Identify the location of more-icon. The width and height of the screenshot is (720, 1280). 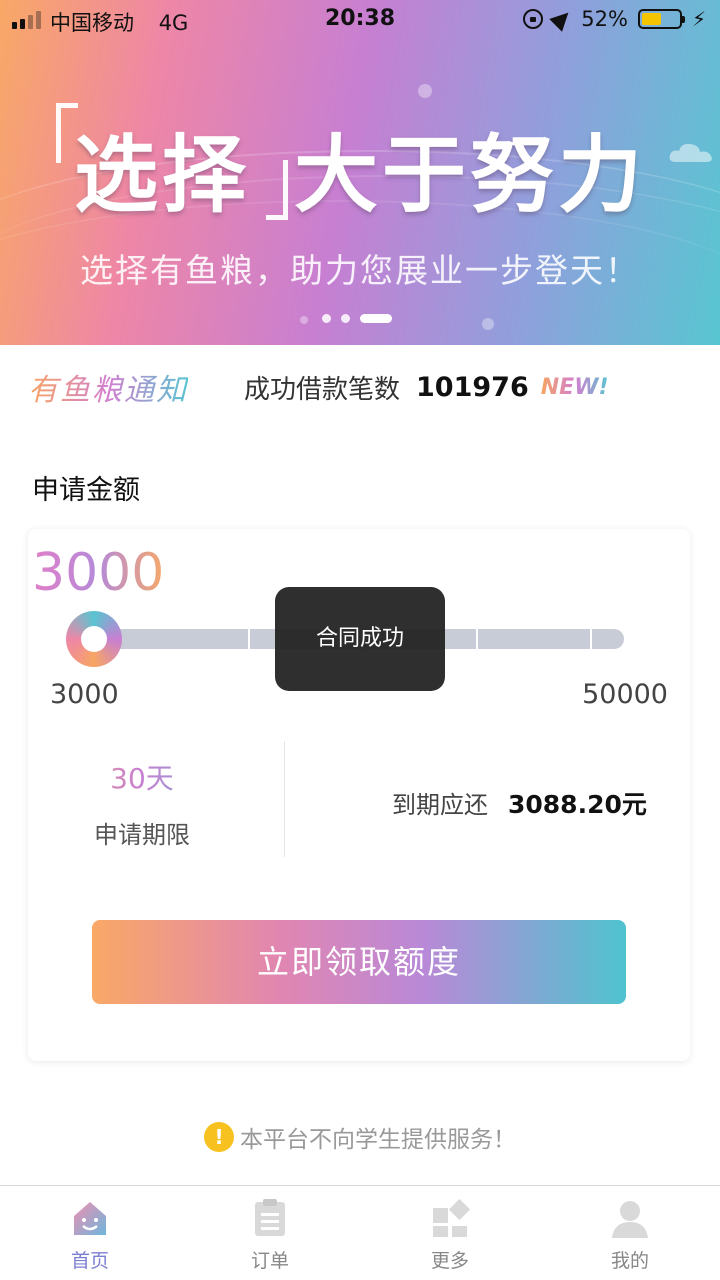
(451, 1217).